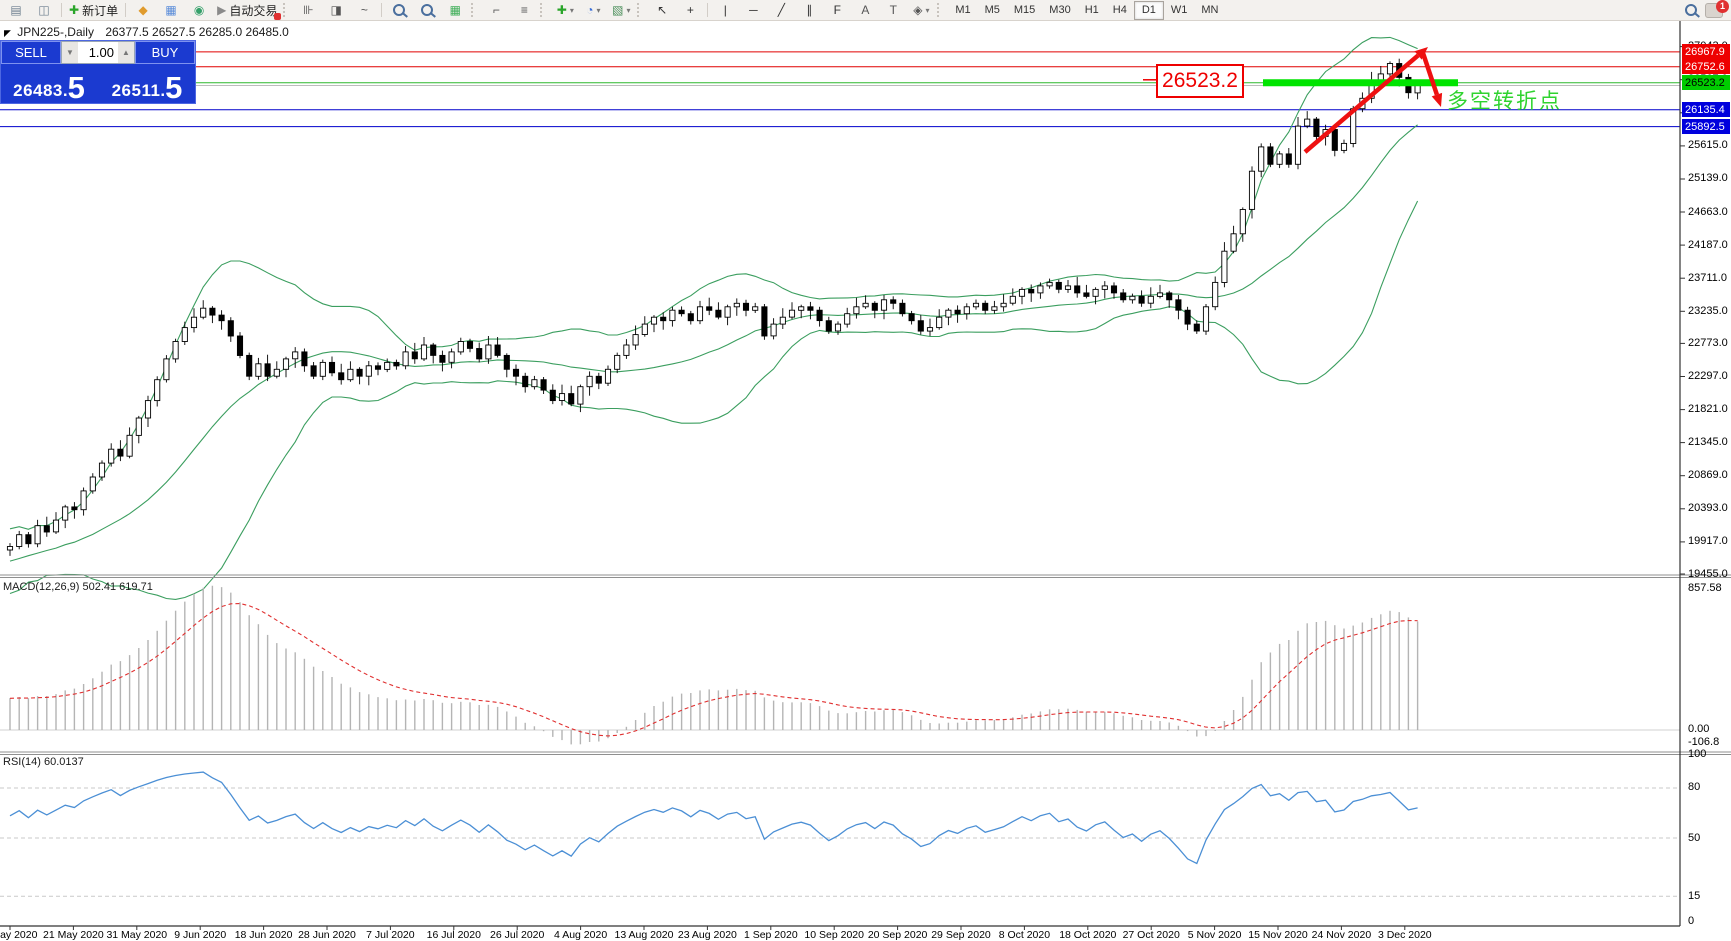 This screenshot has width=1731, height=941. What do you see at coordinates (618, 10) in the screenshot?
I see `templates-icon: ▧` at bounding box center [618, 10].